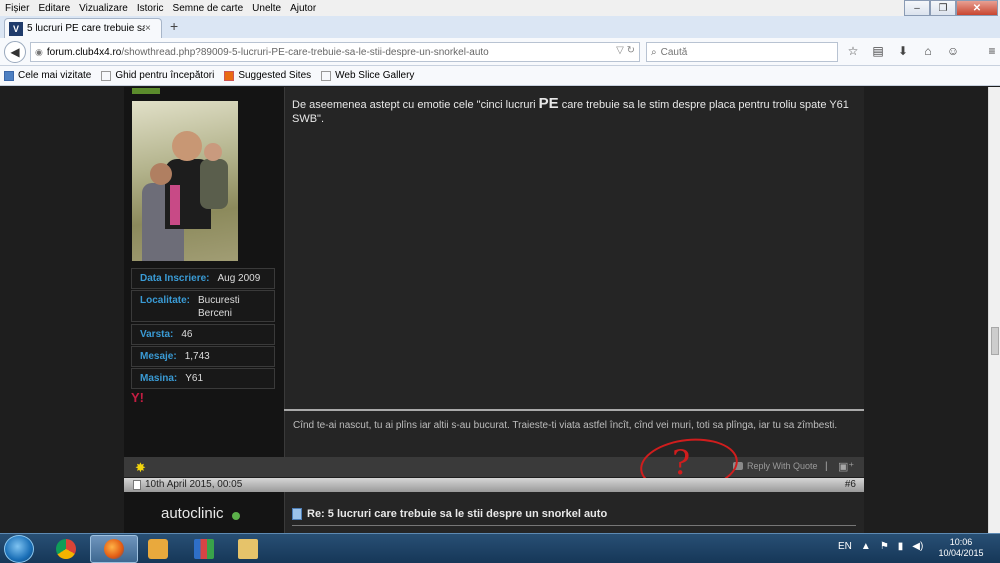  What do you see at coordinates (158, 356) in the screenshot?
I see `info-label: Mesaje:` at bounding box center [158, 356].